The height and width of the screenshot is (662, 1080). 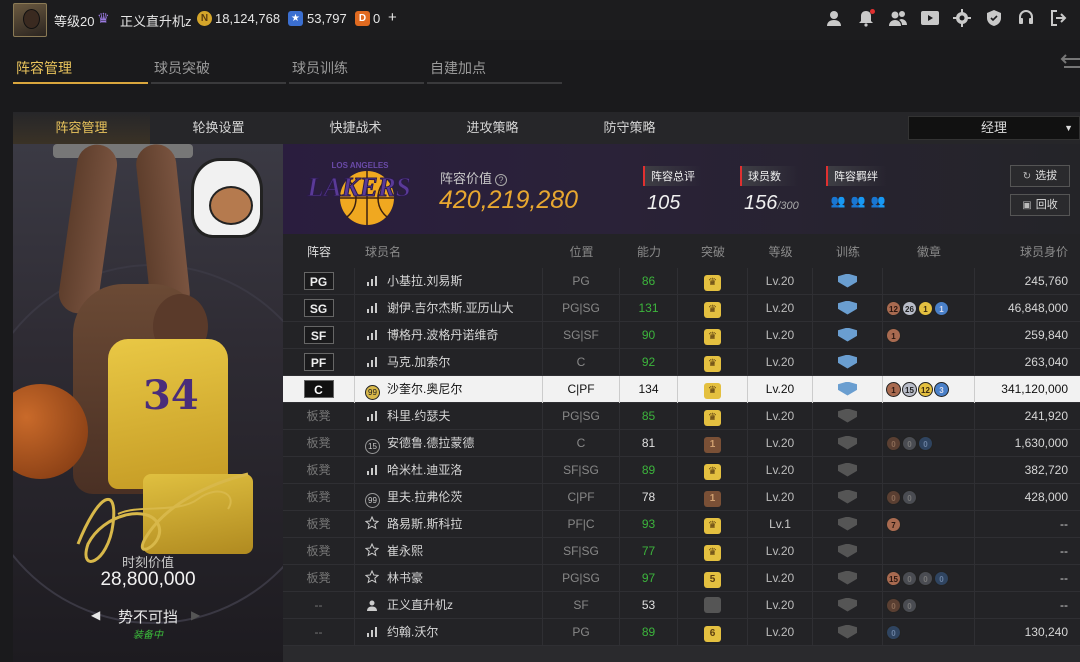 I want to click on player-name-cell: 崔永熙, so click(x=449, y=551).